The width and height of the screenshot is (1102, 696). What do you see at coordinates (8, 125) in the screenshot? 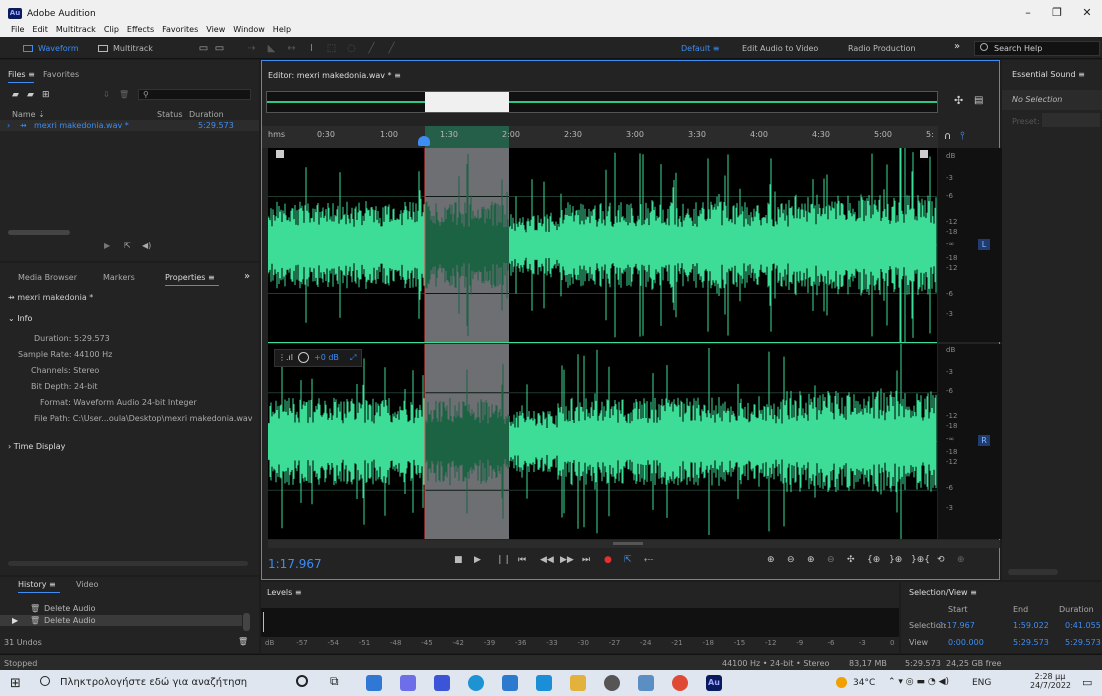
I see `expand-chevron-icon: ›` at bounding box center [8, 125].